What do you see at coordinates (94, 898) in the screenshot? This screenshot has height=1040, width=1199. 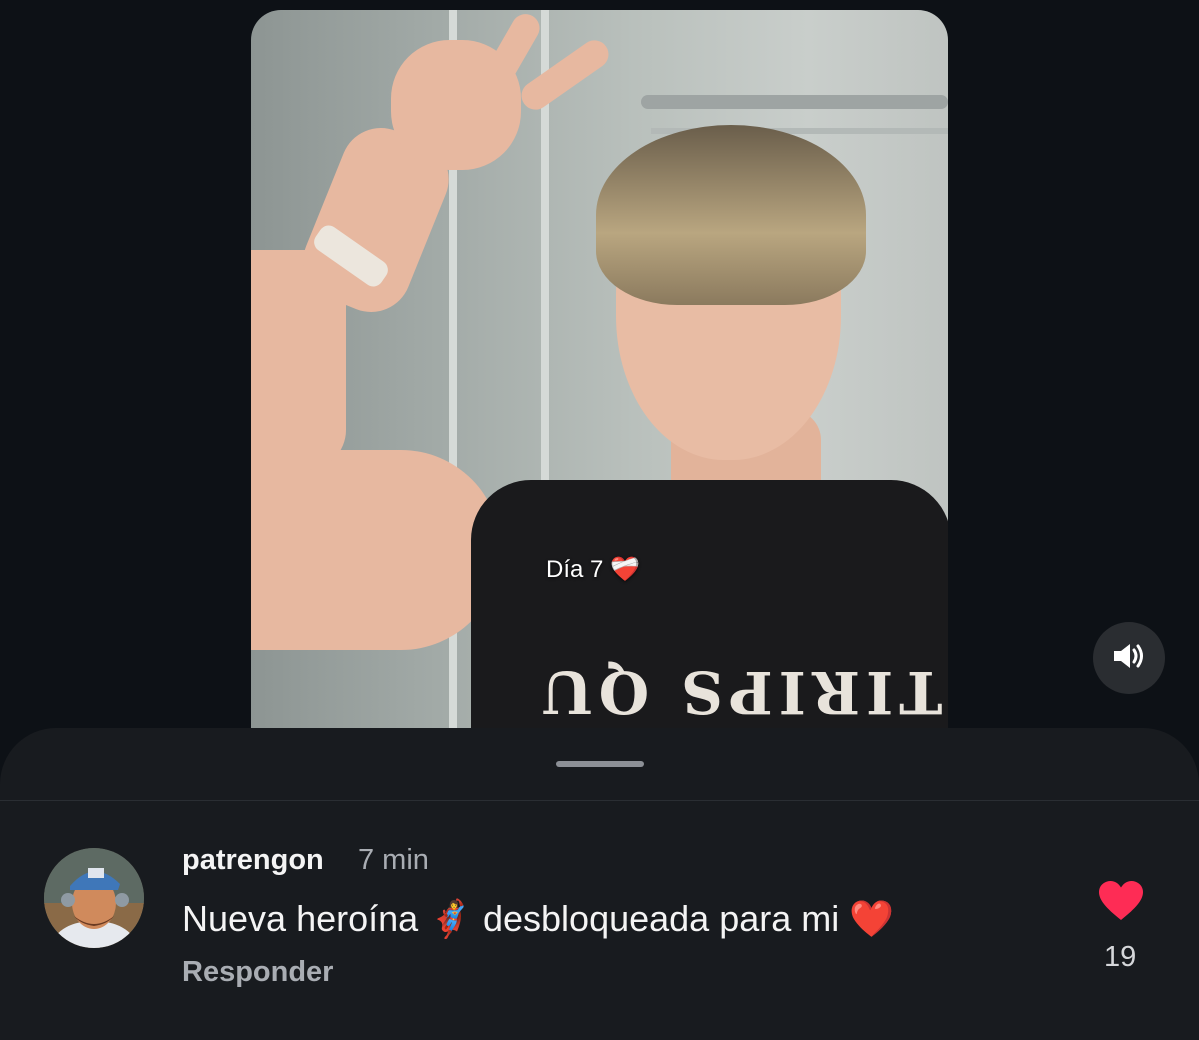 I see `avatar` at bounding box center [94, 898].